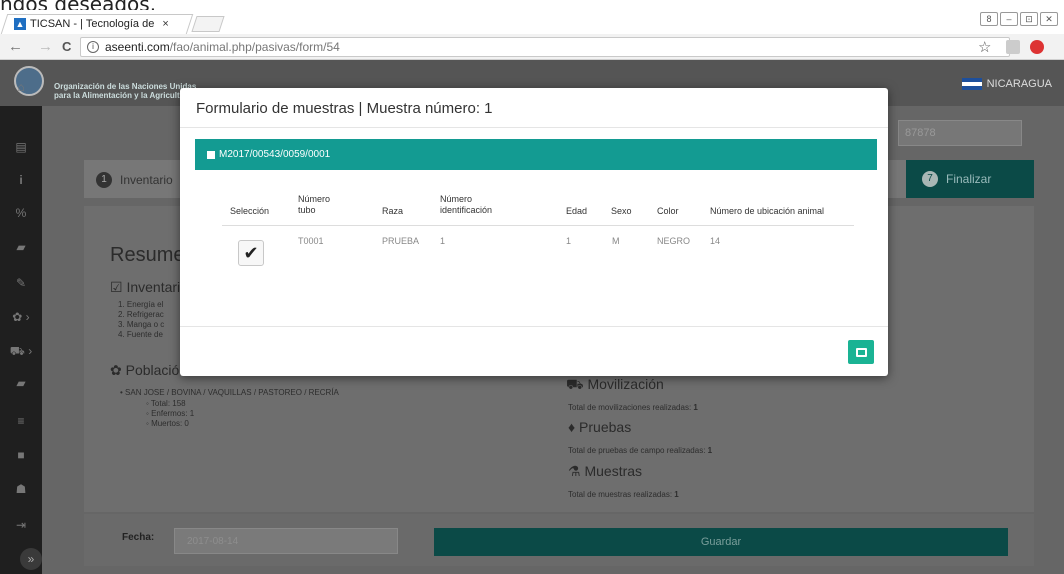  I want to click on site-info-icon: i, so click(93, 47).